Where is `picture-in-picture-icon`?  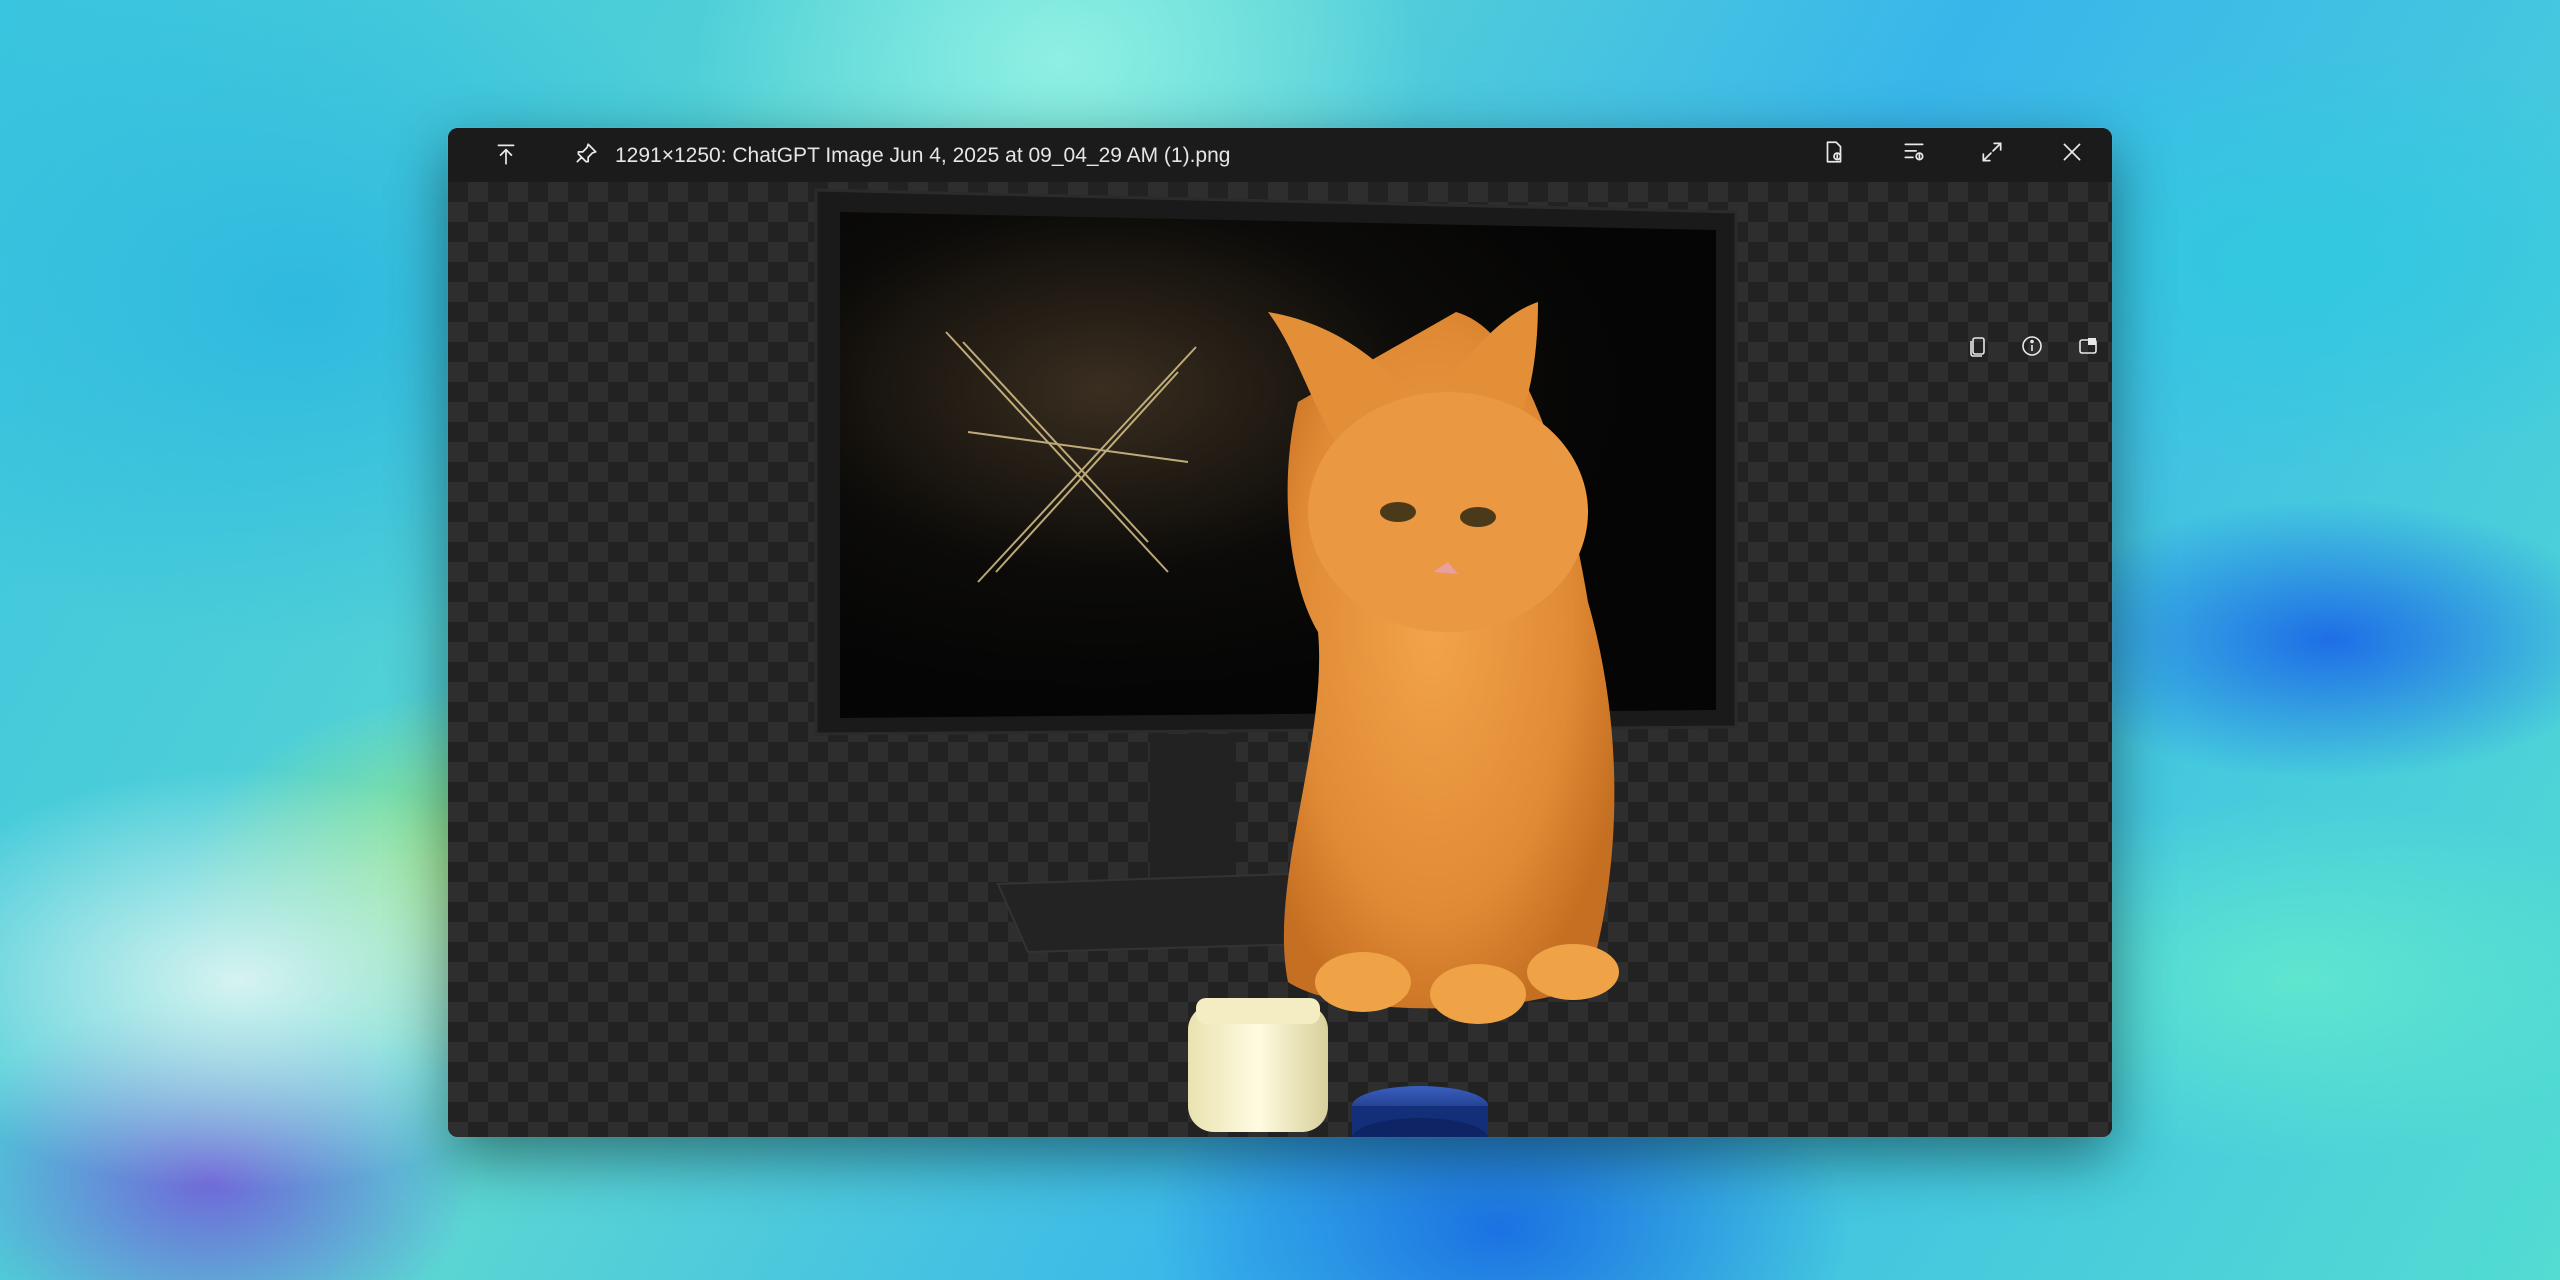
picture-in-picture-icon is located at coordinates (2088, 348).